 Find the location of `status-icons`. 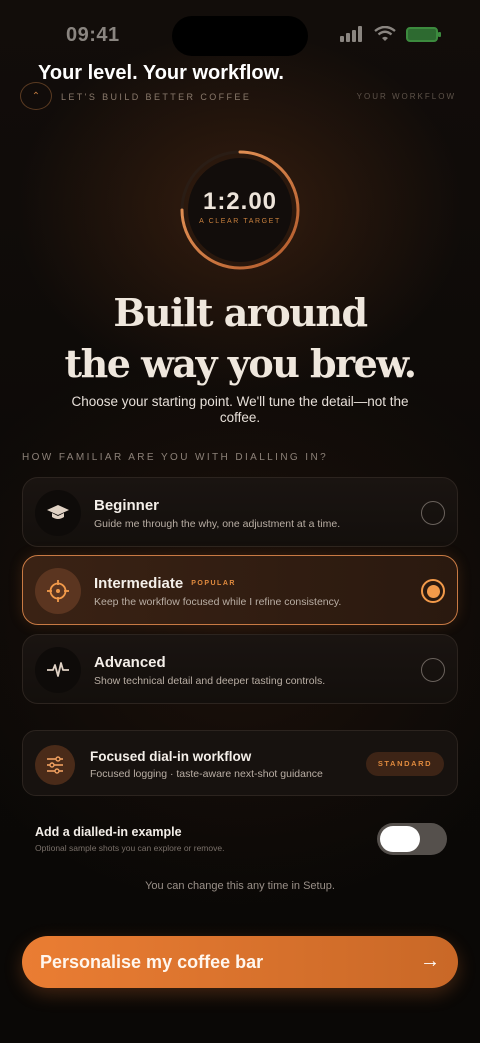

status-icons is located at coordinates (390, 34).